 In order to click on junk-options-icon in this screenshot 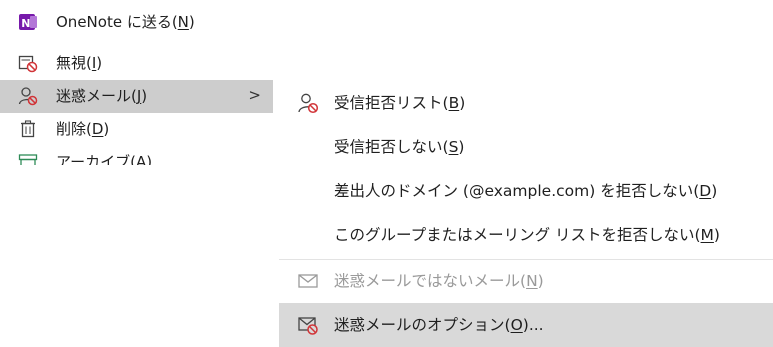, I will do `click(308, 325)`.